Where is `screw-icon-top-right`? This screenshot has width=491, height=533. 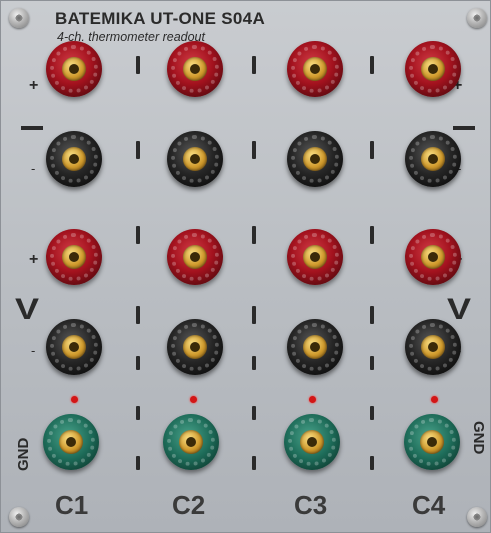 screw-icon-top-right is located at coordinates (477, 18).